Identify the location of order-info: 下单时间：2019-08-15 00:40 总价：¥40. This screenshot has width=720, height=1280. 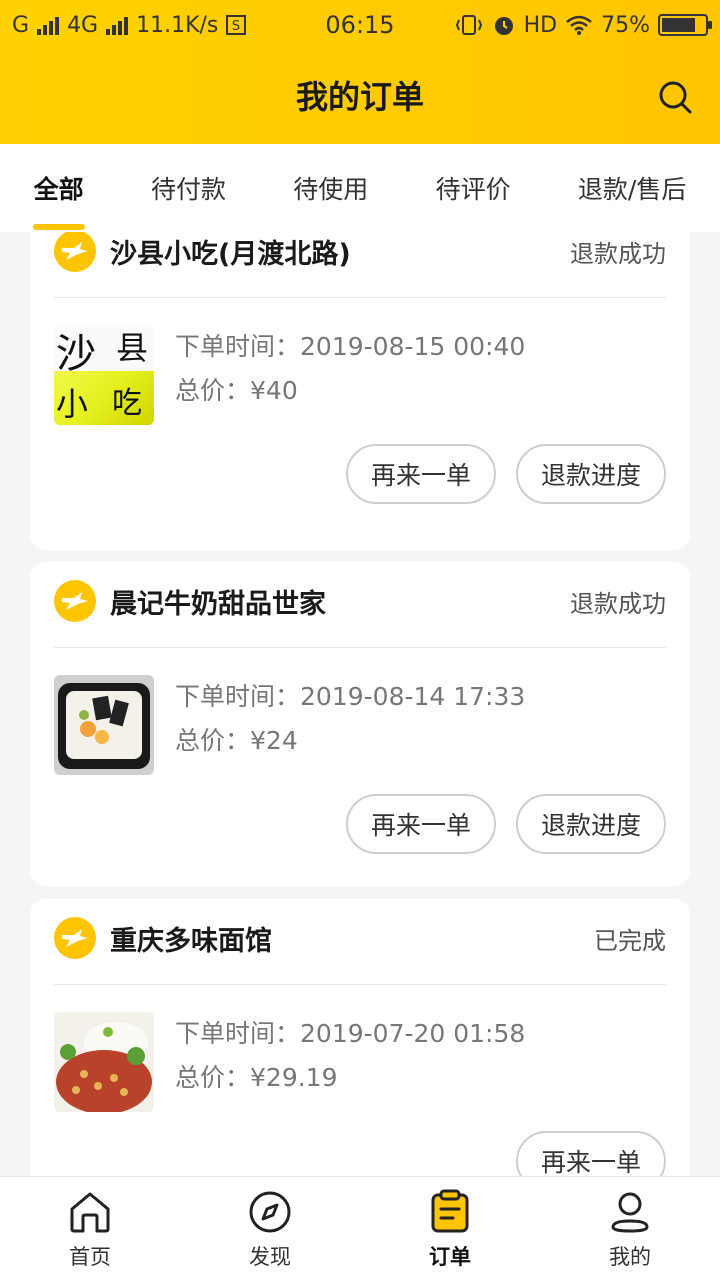
(350, 369).